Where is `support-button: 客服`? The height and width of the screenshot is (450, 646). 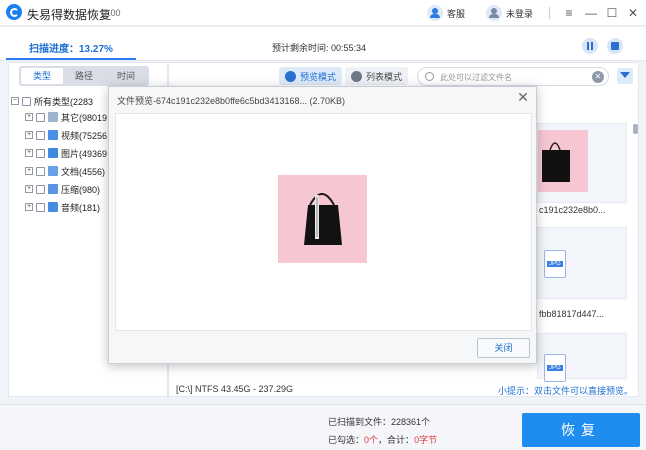 support-button: 客服 is located at coordinates (446, 13).